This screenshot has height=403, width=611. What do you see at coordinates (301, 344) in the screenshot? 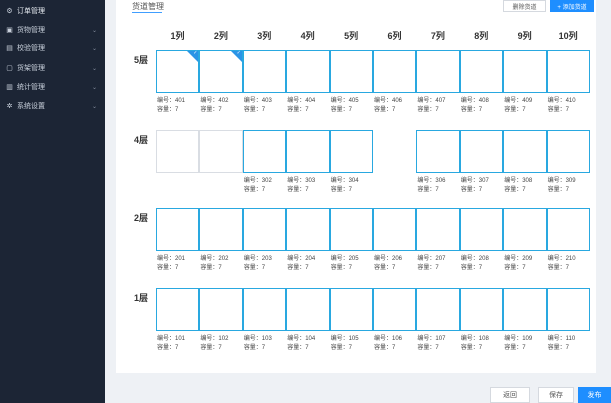
I see `slot-info: 编号：104 容量：7` at bounding box center [301, 344].